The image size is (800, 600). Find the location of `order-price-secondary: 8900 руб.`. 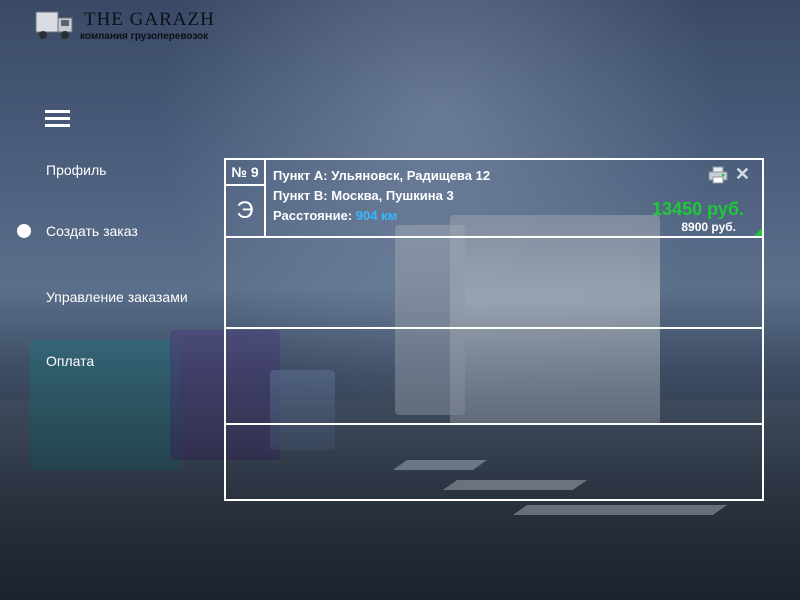

order-price-secondary: 8900 руб. is located at coordinates (708, 227).